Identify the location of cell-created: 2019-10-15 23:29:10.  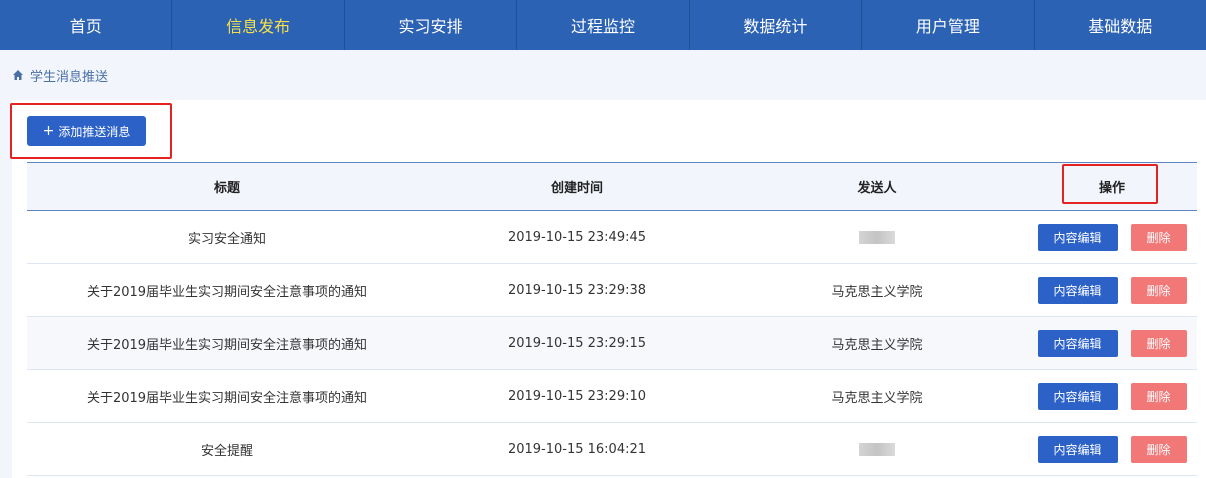
(577, 396).